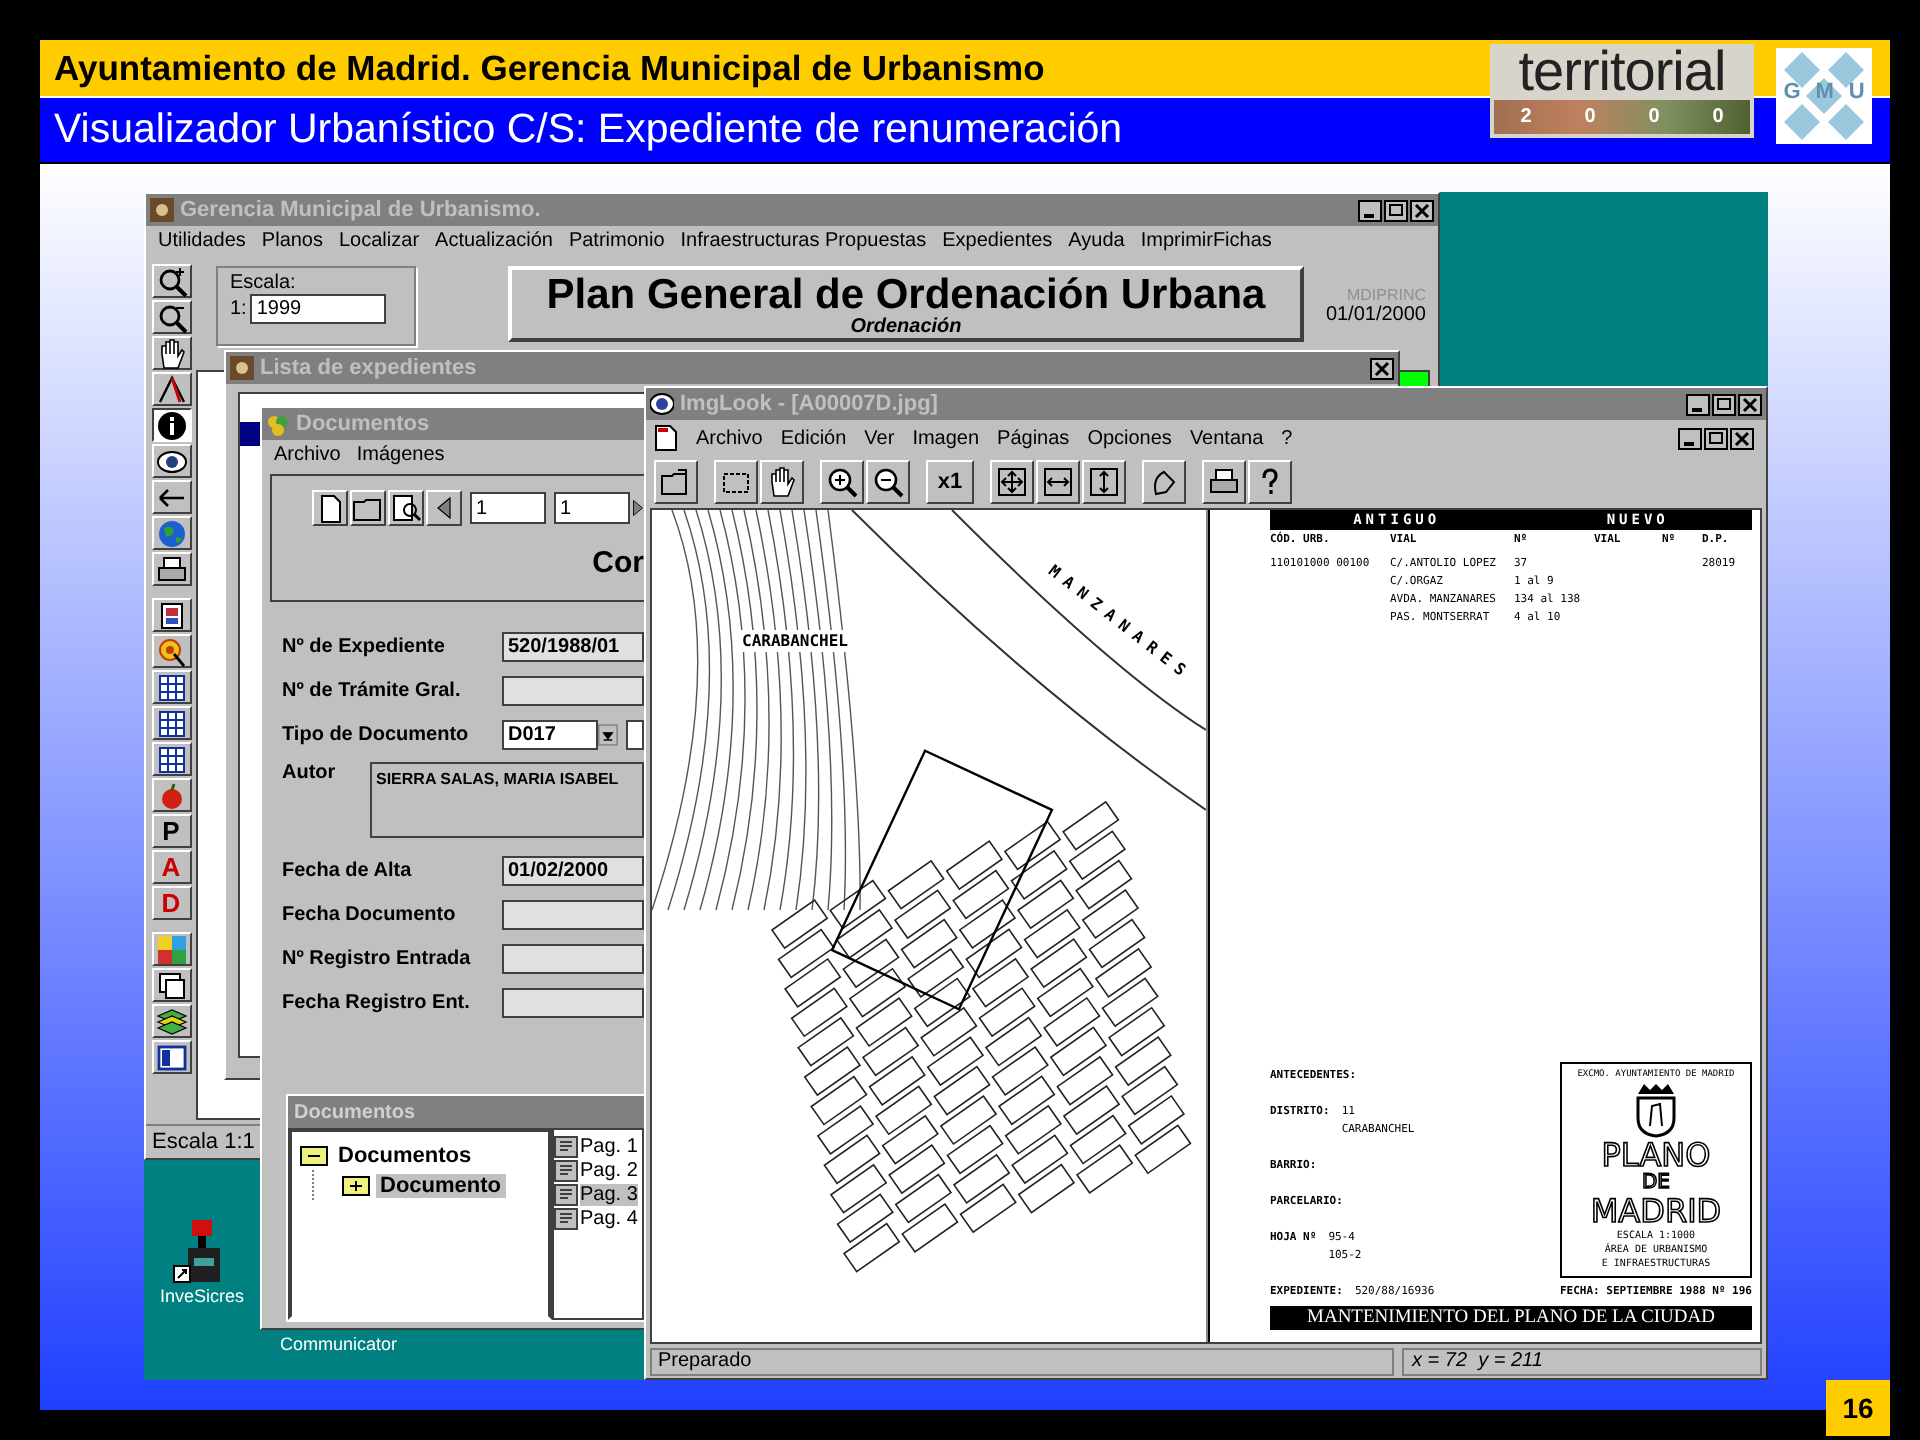 The image size is (1920, 1440). What do you see at coordinates (171, 615) in the screenshot?
I see `stack-icon` at bounding box center [171, 615].